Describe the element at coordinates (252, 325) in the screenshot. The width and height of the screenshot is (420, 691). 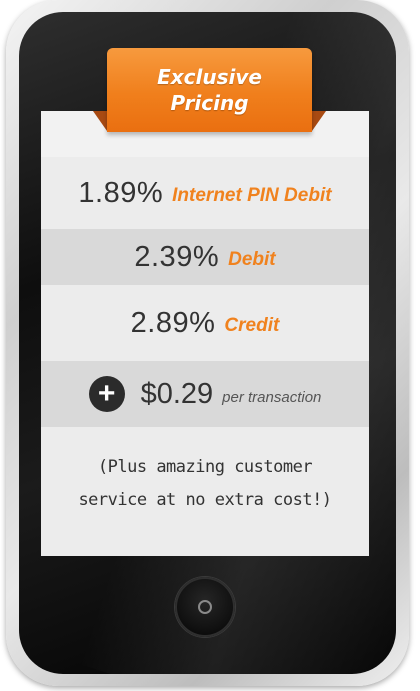
I see `rate-label: Credit` at that location.